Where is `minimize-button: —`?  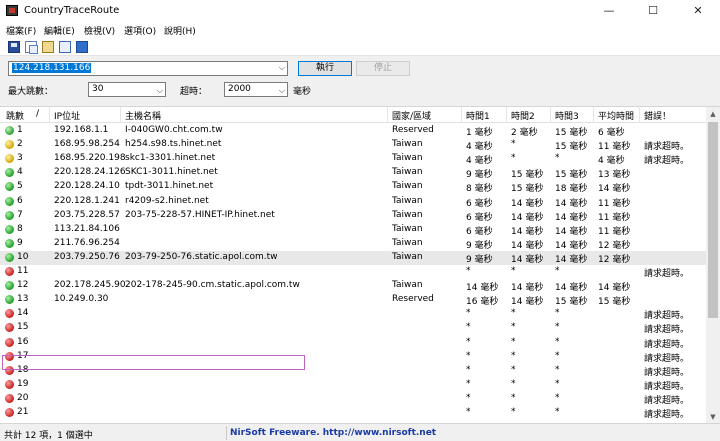 minimize-button: — is located at coordinates (609, 11).